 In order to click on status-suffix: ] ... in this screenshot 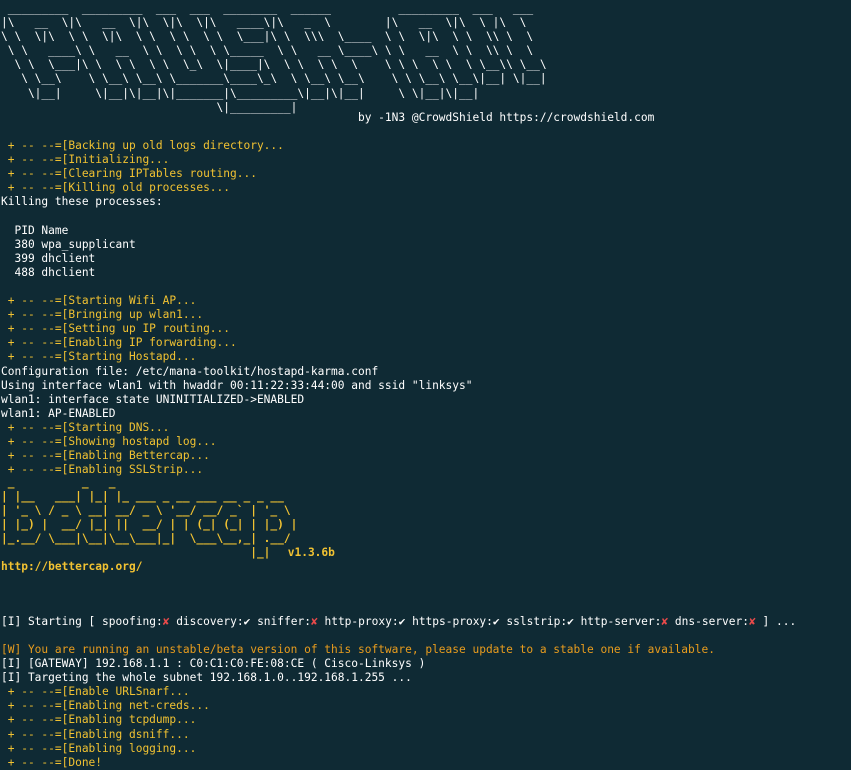, I will do `click(779, 621)`.